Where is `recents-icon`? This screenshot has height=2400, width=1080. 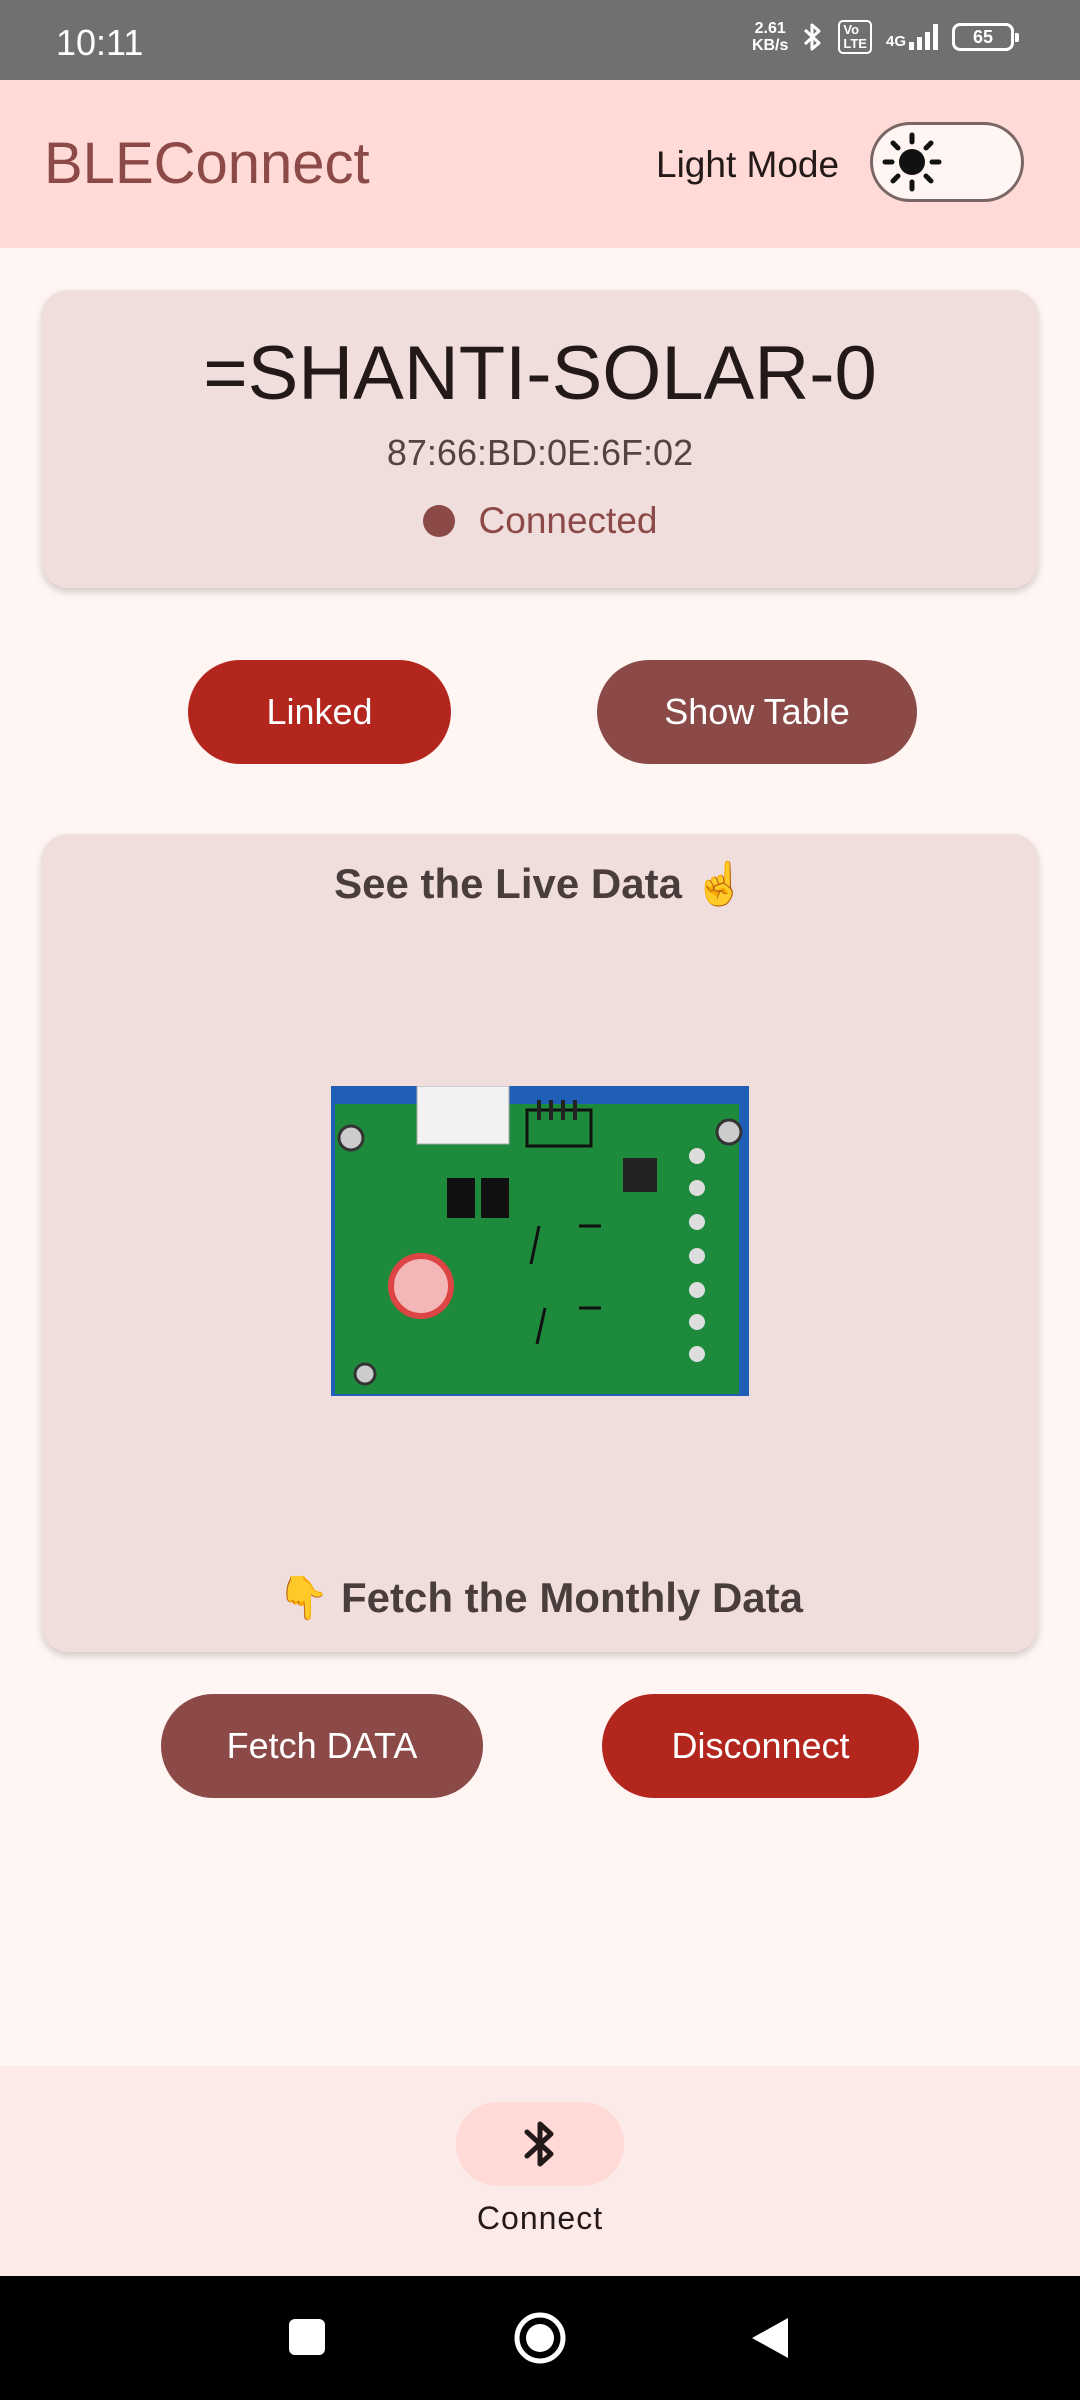
recents-icon is located at coordinates (307, 2337).